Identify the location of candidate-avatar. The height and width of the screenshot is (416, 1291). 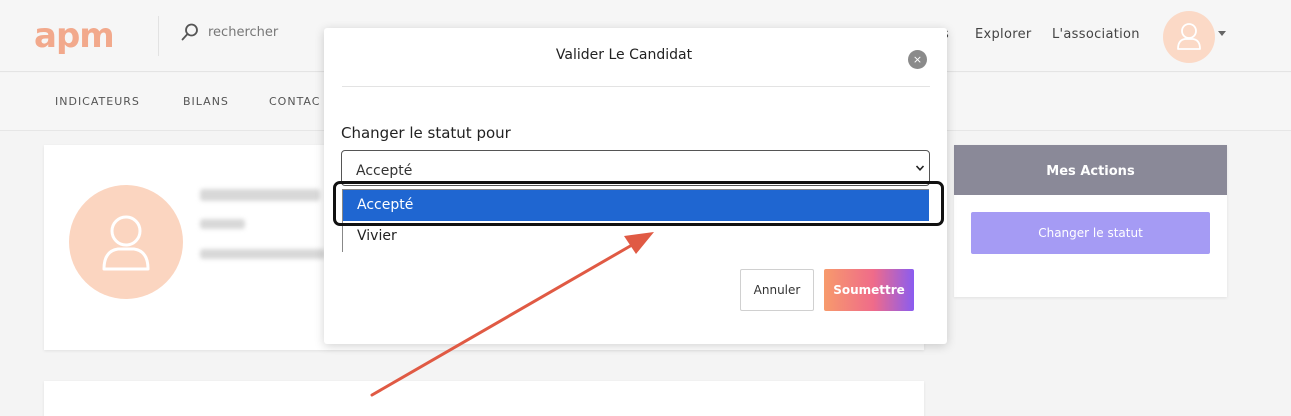
(126, 242).